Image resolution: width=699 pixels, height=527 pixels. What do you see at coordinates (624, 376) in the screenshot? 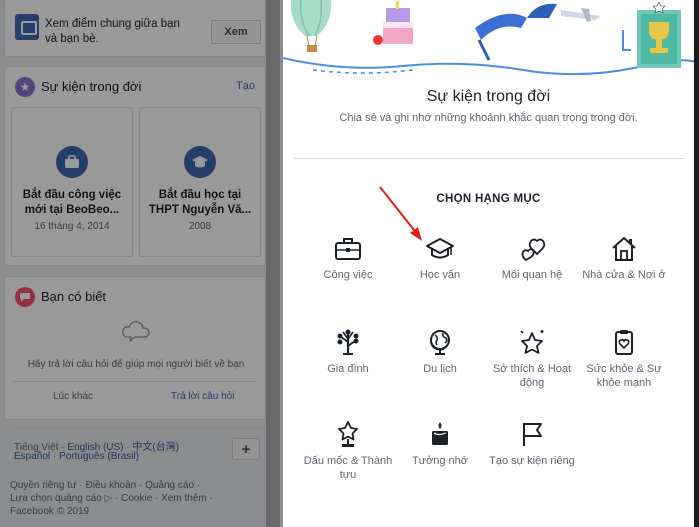
I see `category-label: Sức khỏe & Sự khỏe mạnh` at bounding box center [624, 376].